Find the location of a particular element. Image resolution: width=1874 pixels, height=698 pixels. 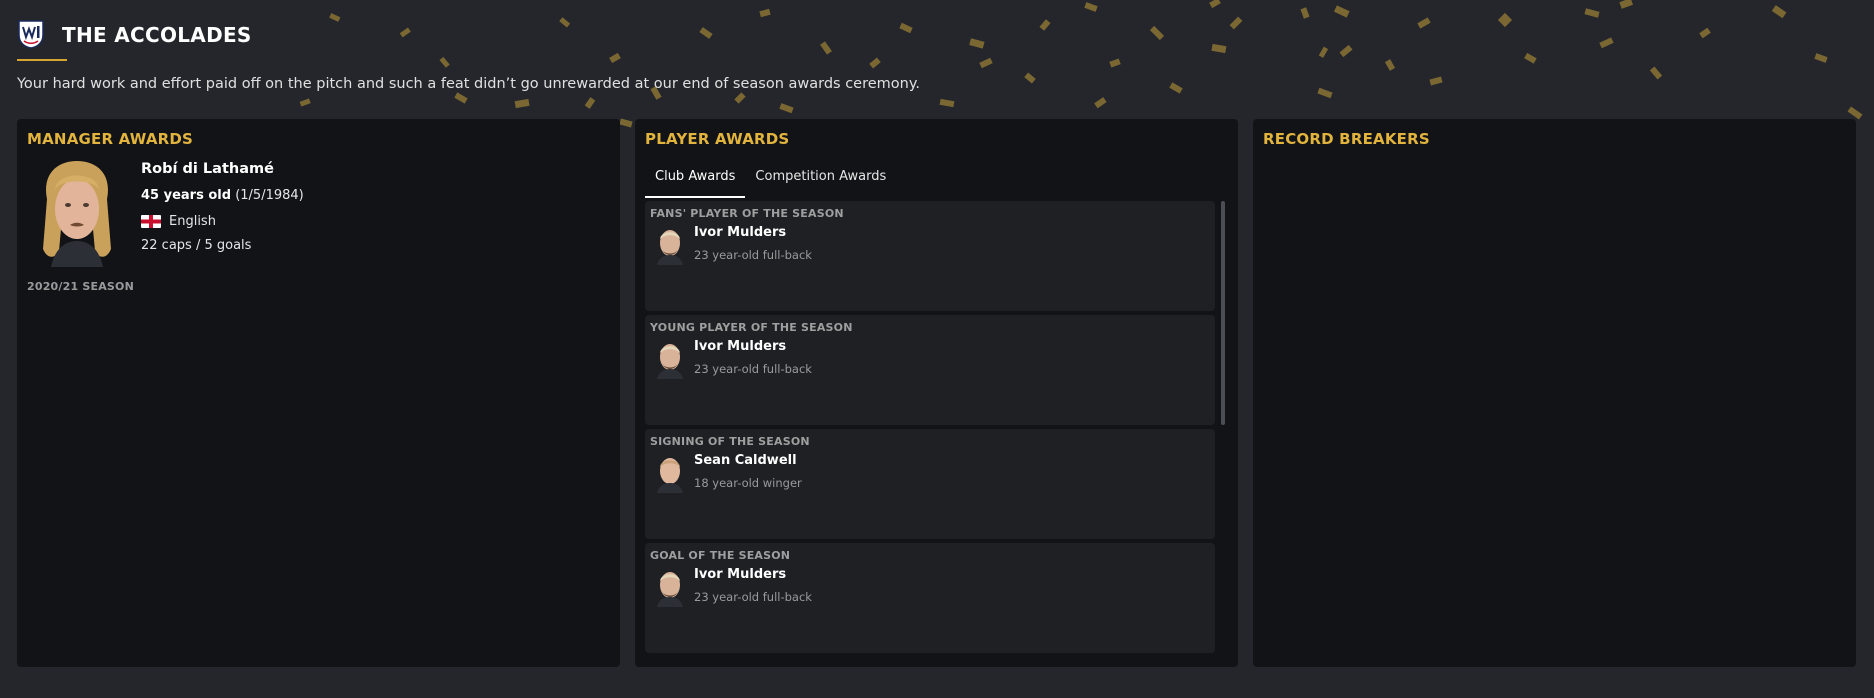

award-title: SIGNING OF THE SEASON is located at coordinates (730, 441).